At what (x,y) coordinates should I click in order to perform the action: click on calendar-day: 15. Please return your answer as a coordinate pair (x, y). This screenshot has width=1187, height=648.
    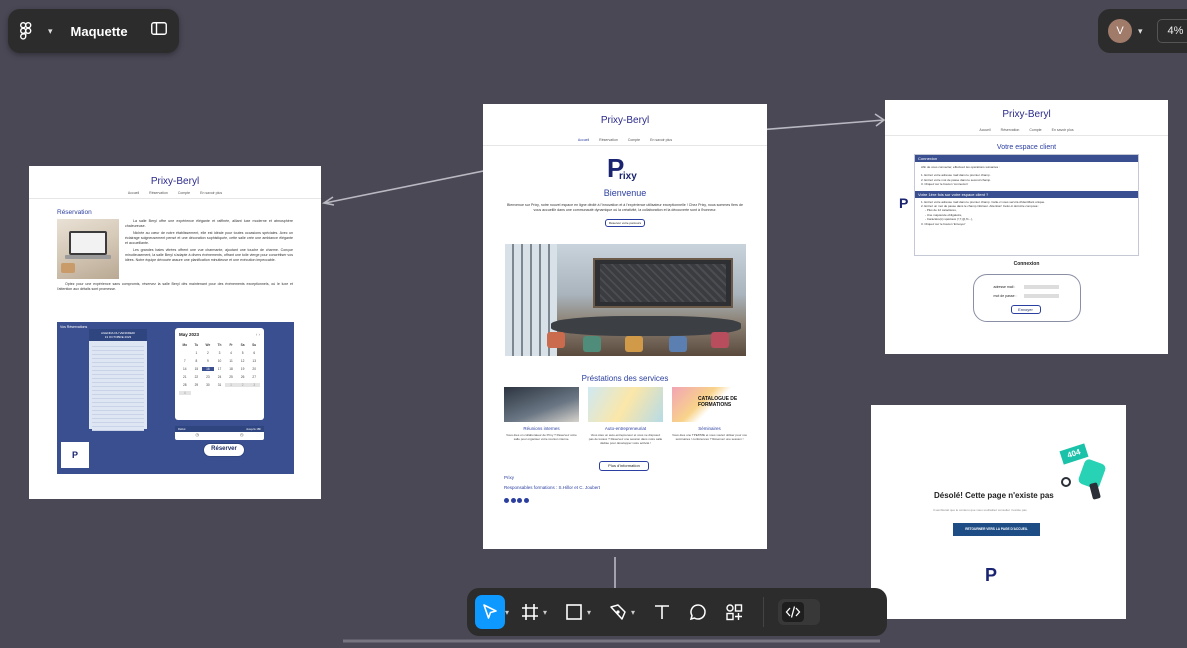
    Looking at the image, I should click on (197, 369).